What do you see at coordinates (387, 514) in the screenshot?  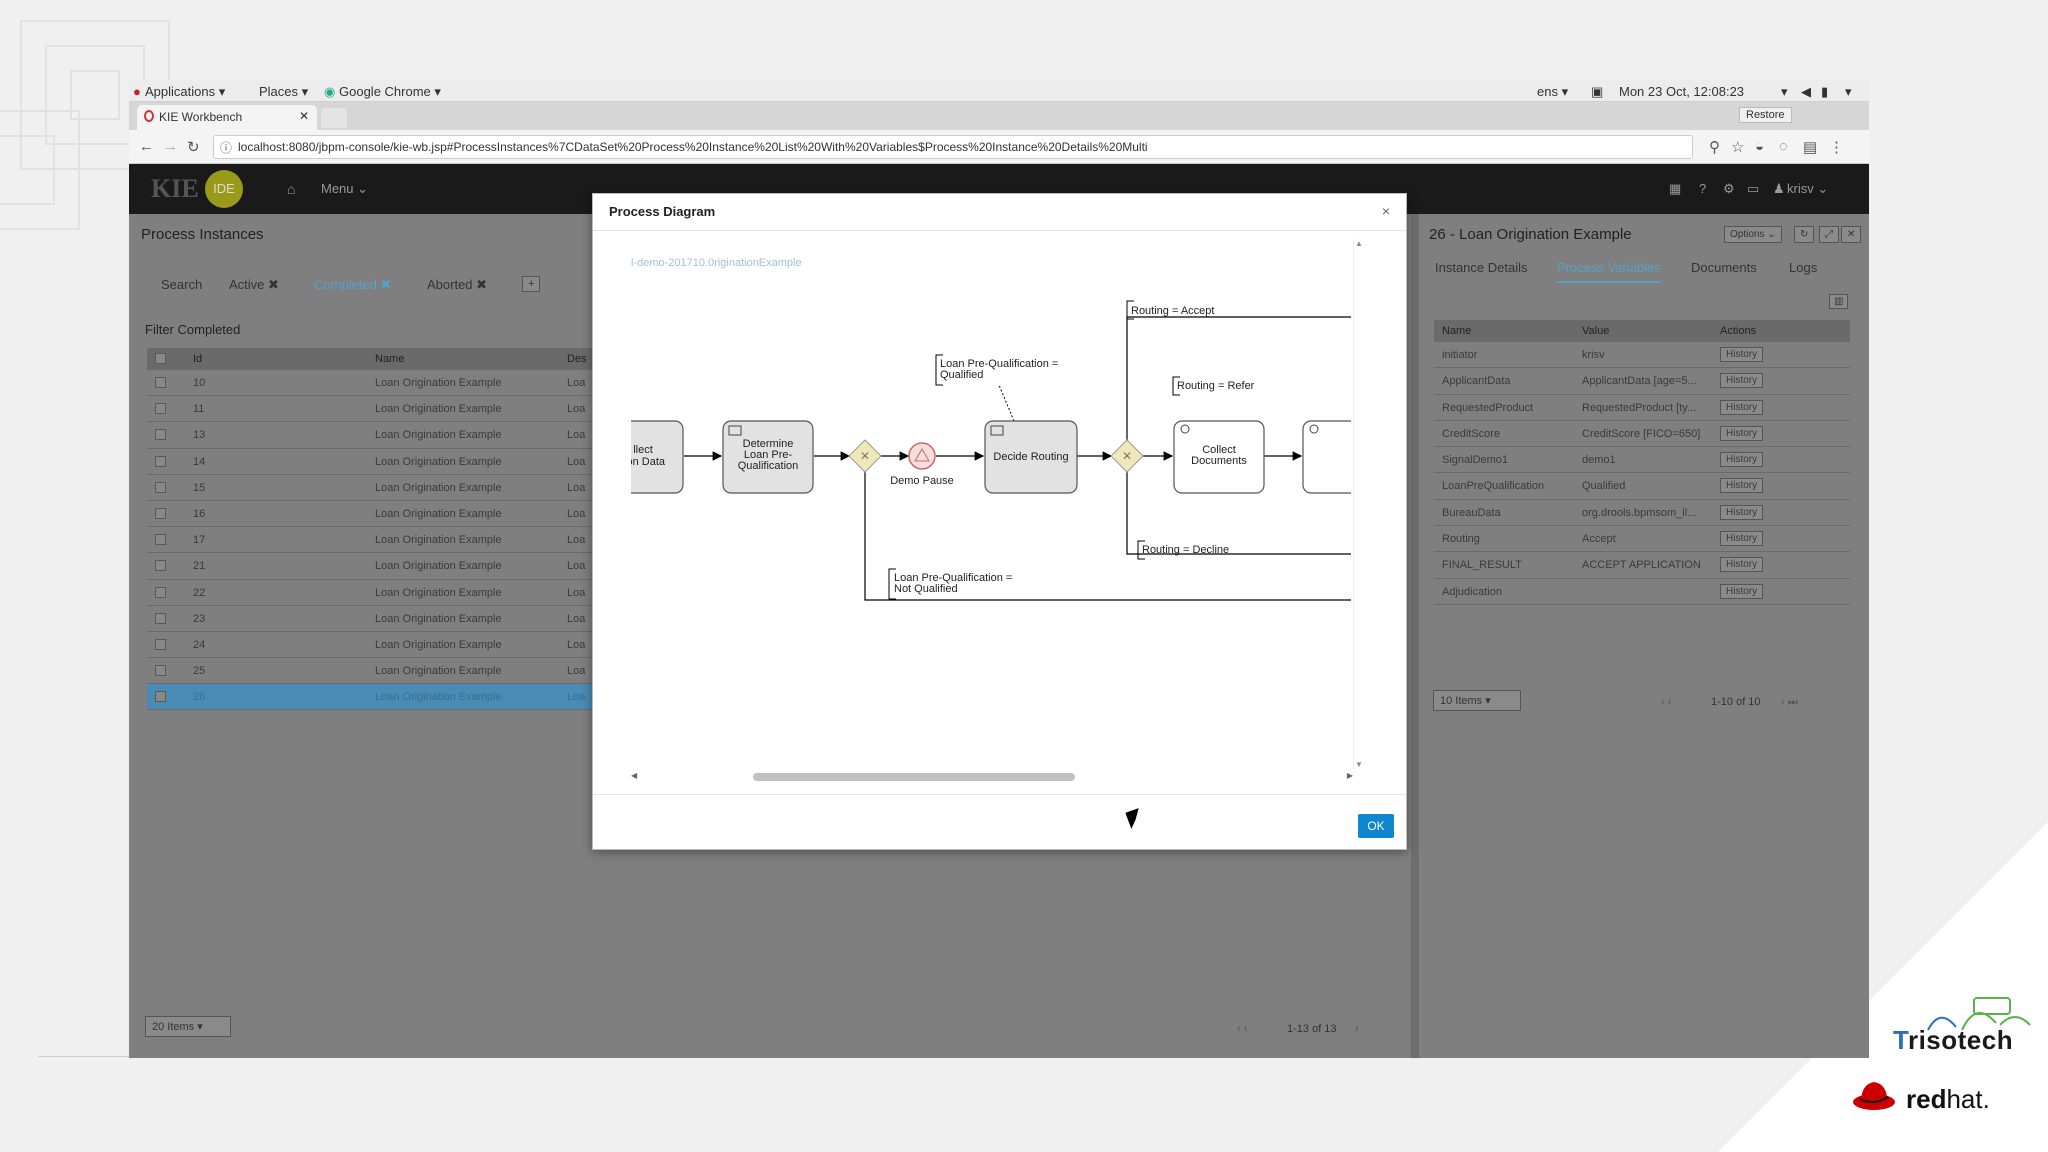 I see `table-row: 16 Loan Origination Example Loa` at bounding box center [387, 514].